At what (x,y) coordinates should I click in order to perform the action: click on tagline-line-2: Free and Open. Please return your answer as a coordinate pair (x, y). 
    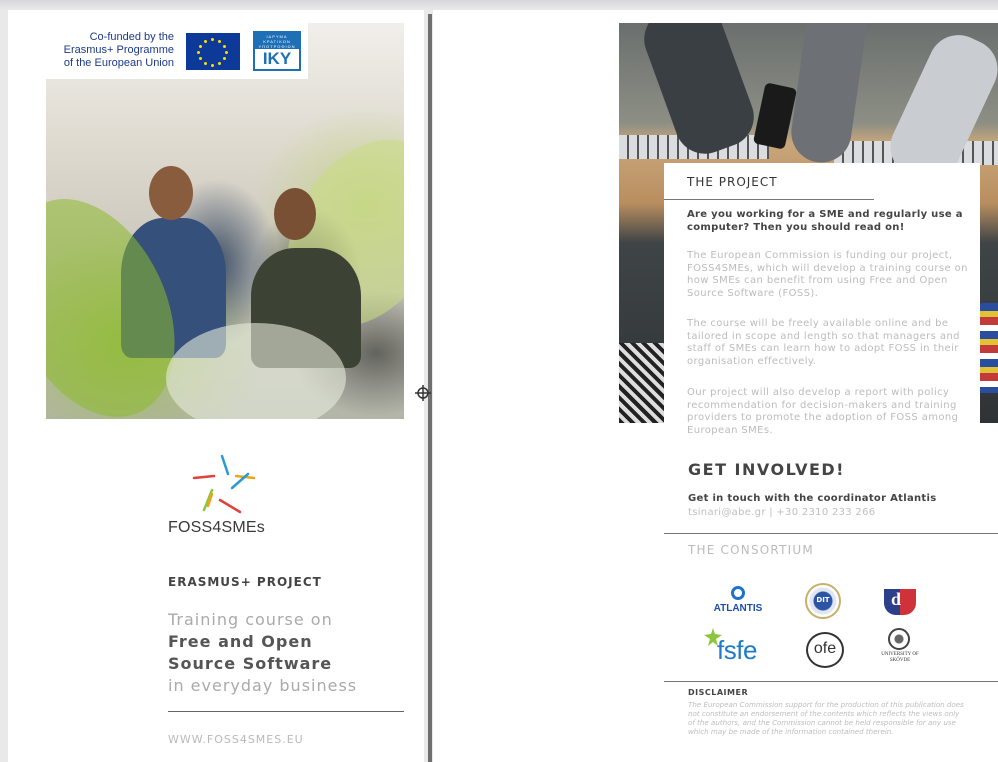
    Looking at the image, I should click on (240, 641).